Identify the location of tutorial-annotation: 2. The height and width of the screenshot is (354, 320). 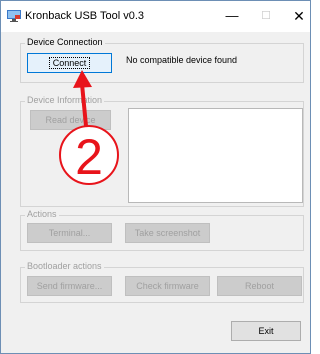
(89, 127).